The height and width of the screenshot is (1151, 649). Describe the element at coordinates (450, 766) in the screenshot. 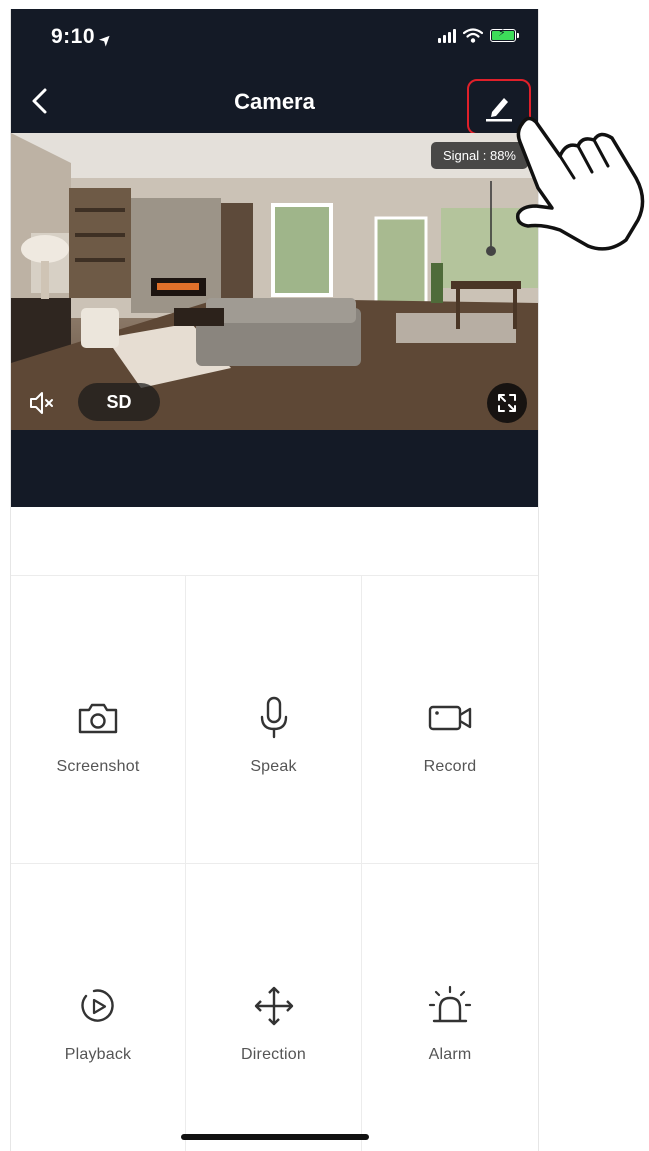

I see `record-label: Record` at that location.